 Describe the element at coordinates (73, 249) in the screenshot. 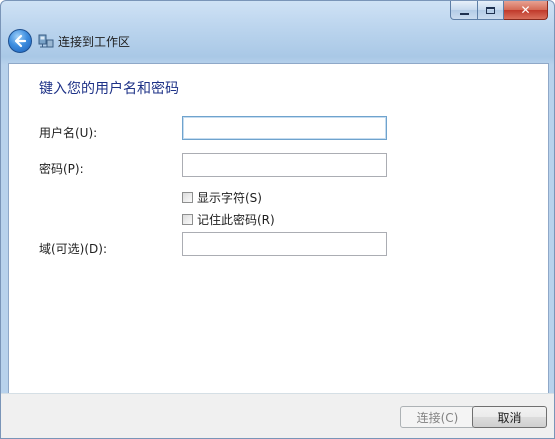

I see `domain-label: 域(可选)(D):` at that location.